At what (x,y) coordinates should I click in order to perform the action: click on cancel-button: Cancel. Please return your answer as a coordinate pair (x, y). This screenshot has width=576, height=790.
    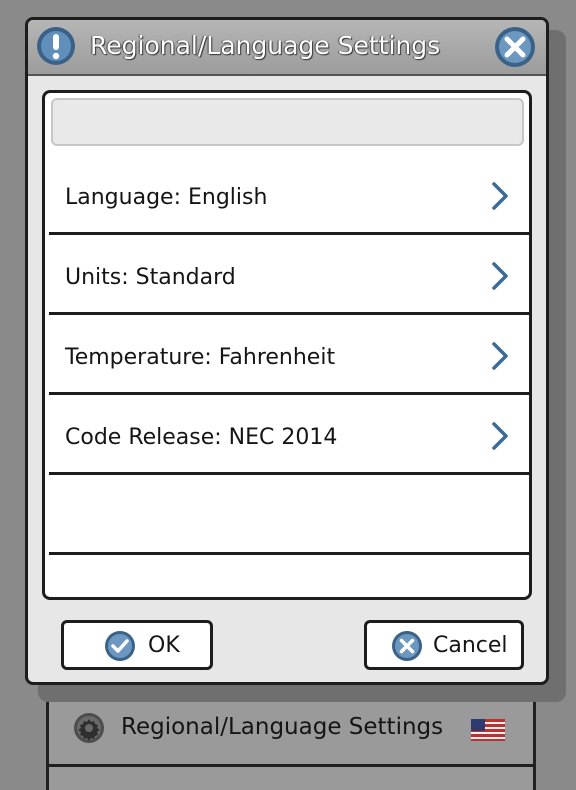
    Looking at the image, I should click on (444, 645).